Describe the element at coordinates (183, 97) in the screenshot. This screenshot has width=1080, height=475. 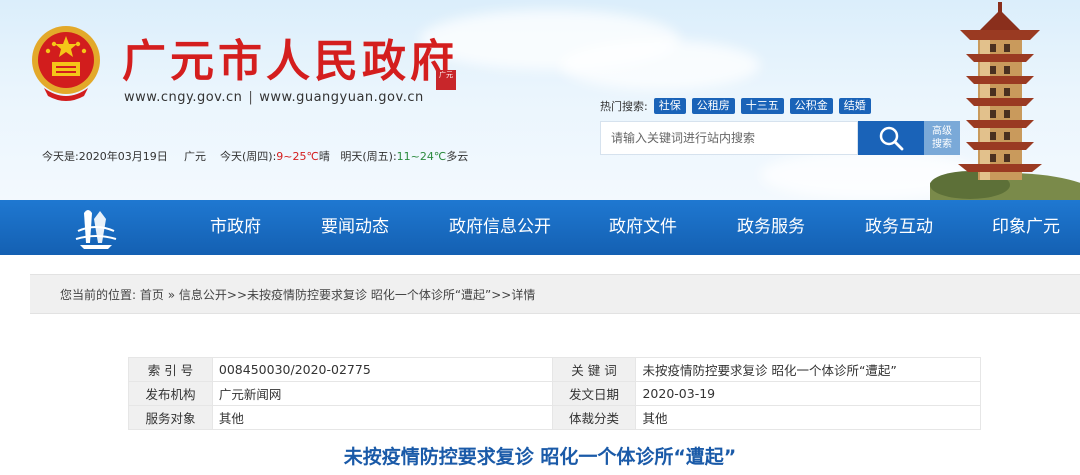
I see `url-primary: www.cngy.gov.cn` at that location.